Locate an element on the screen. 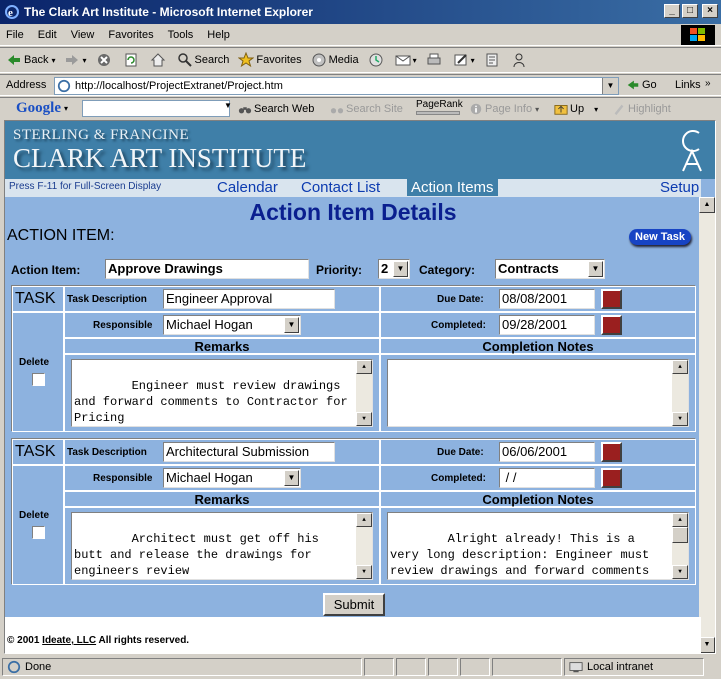  edit-button: ▾ is located at coordinates (464, 60).